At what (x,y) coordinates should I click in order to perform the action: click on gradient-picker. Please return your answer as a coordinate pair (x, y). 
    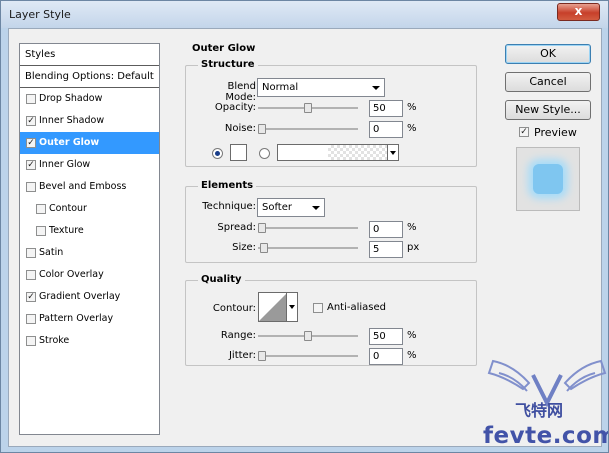
    Looking at the image, I should click on (338, 152).